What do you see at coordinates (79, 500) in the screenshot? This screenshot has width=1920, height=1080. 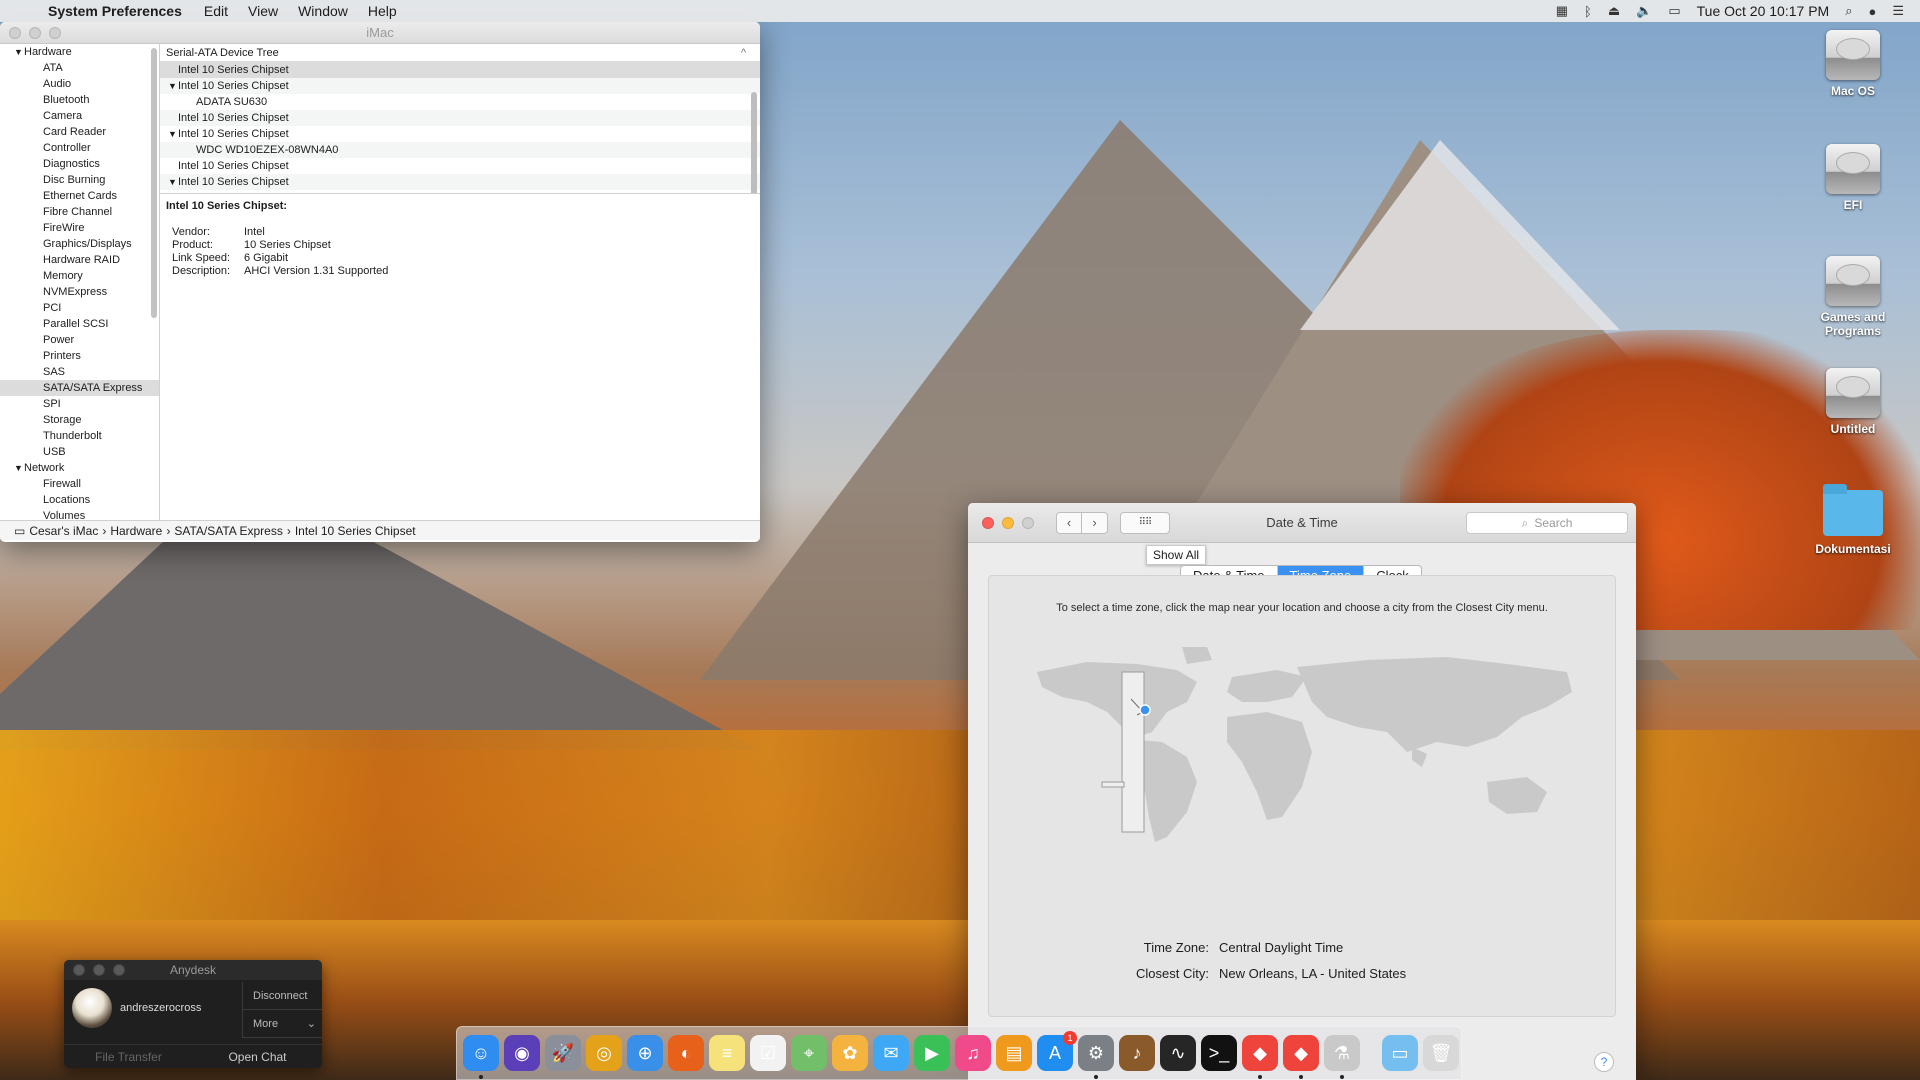 I see `sidebar-item: Locations` at bounding box center [79, 500].